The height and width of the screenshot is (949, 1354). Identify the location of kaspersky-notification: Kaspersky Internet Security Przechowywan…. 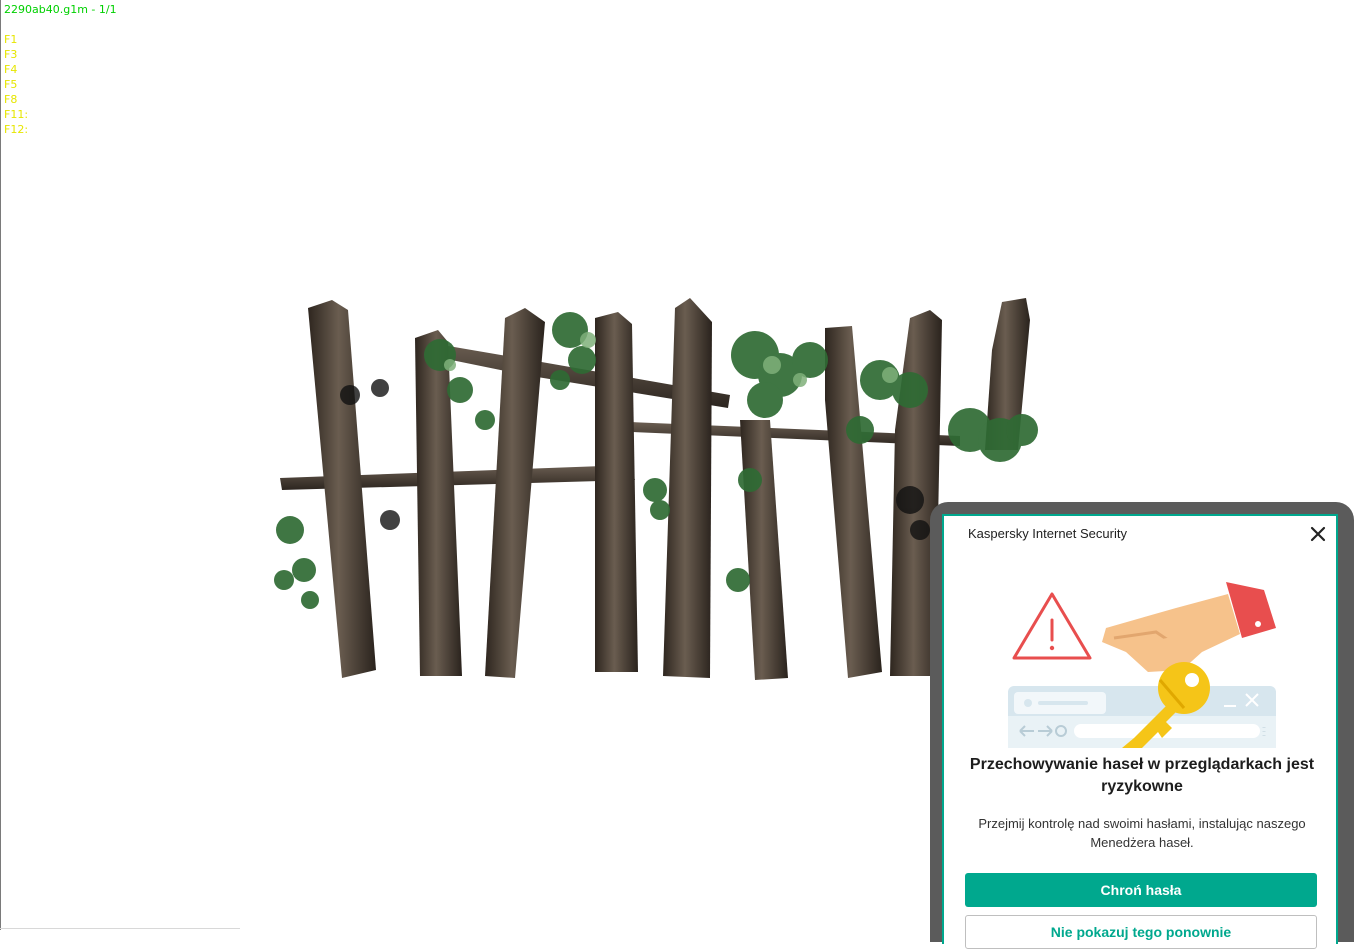
(1140, 731).